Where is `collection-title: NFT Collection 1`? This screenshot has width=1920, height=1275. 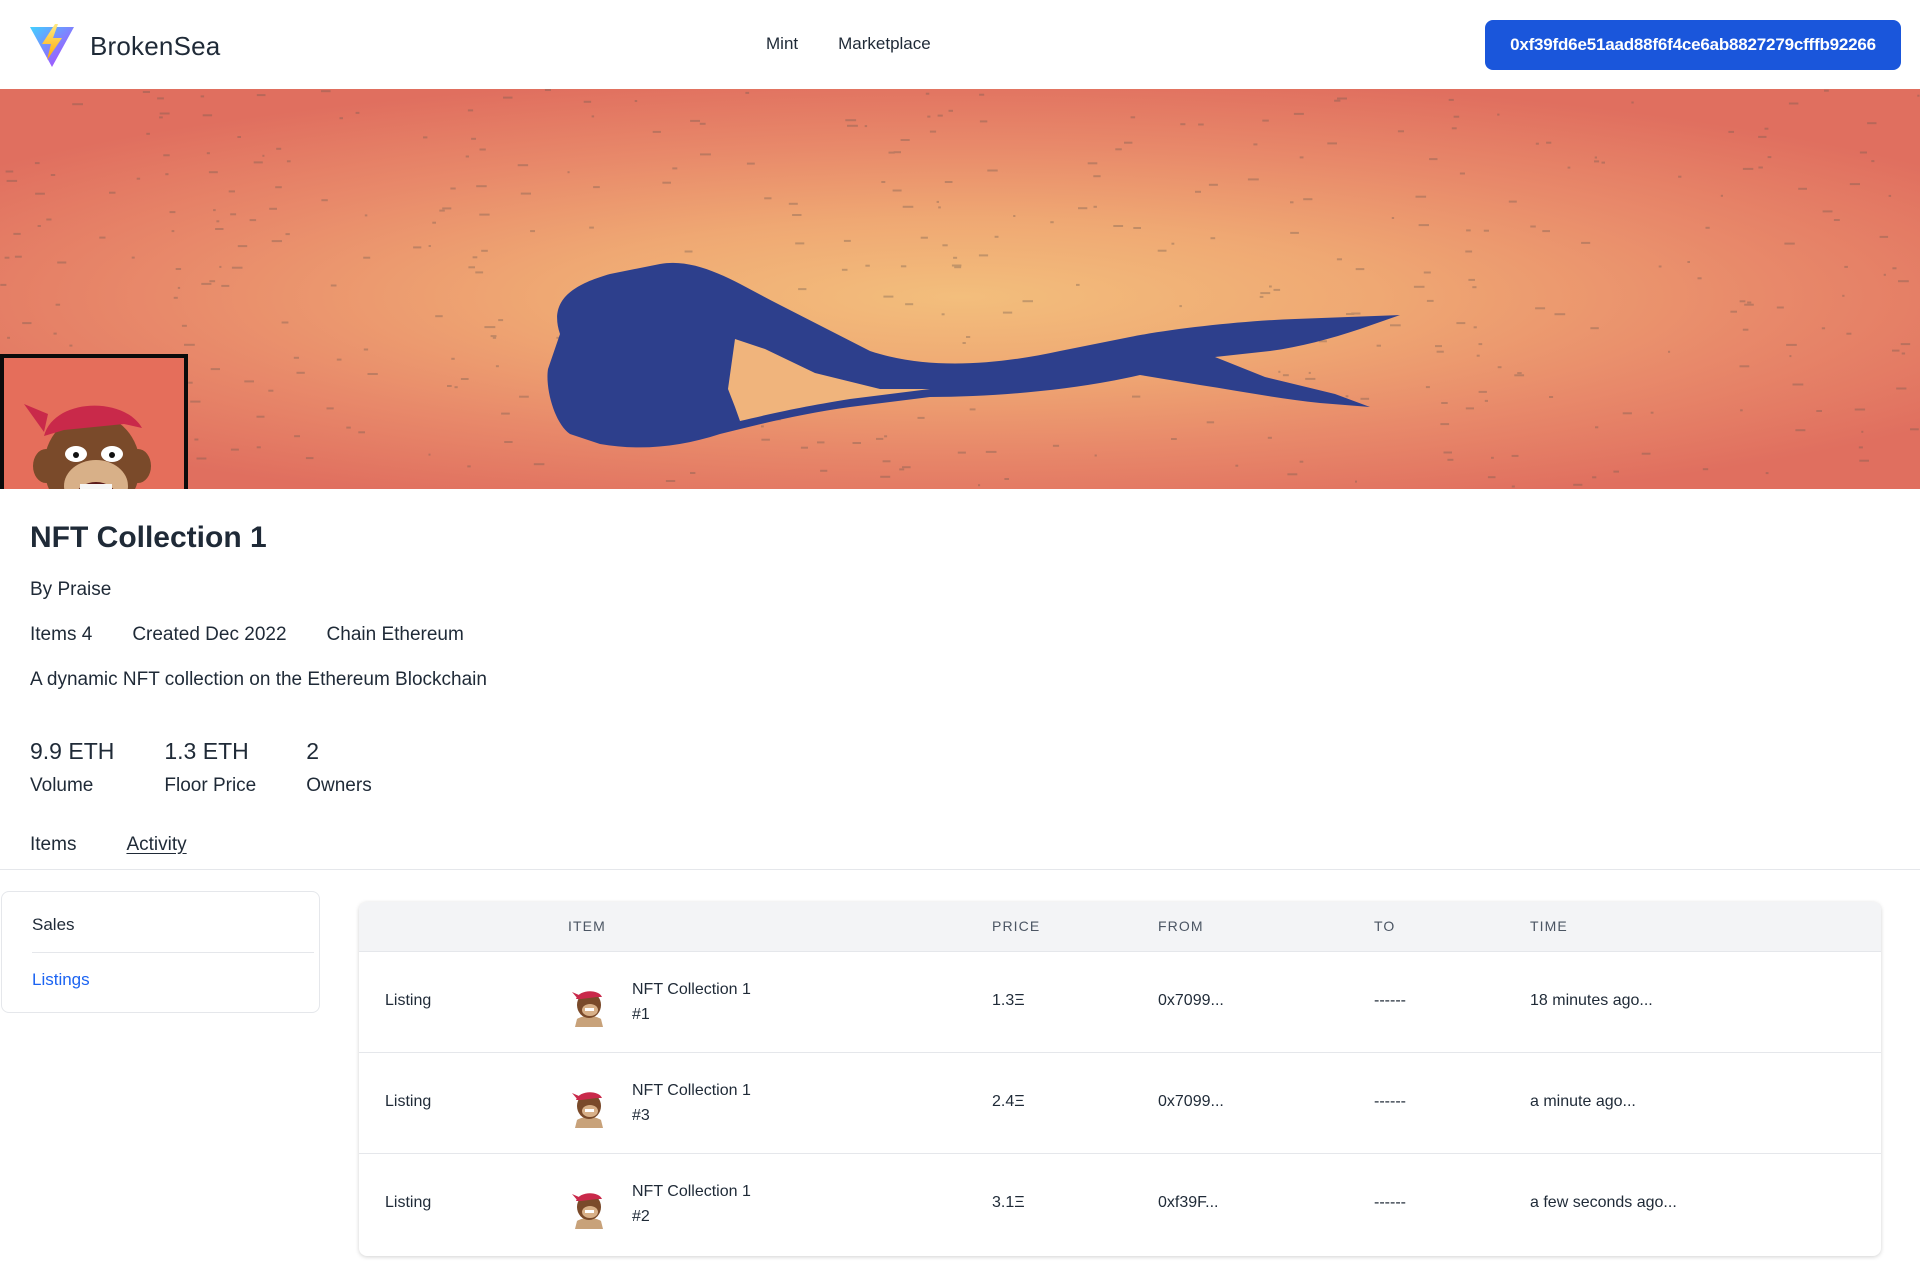
collection-title: NFT Collection 1 is located at coordinates (148, 537).